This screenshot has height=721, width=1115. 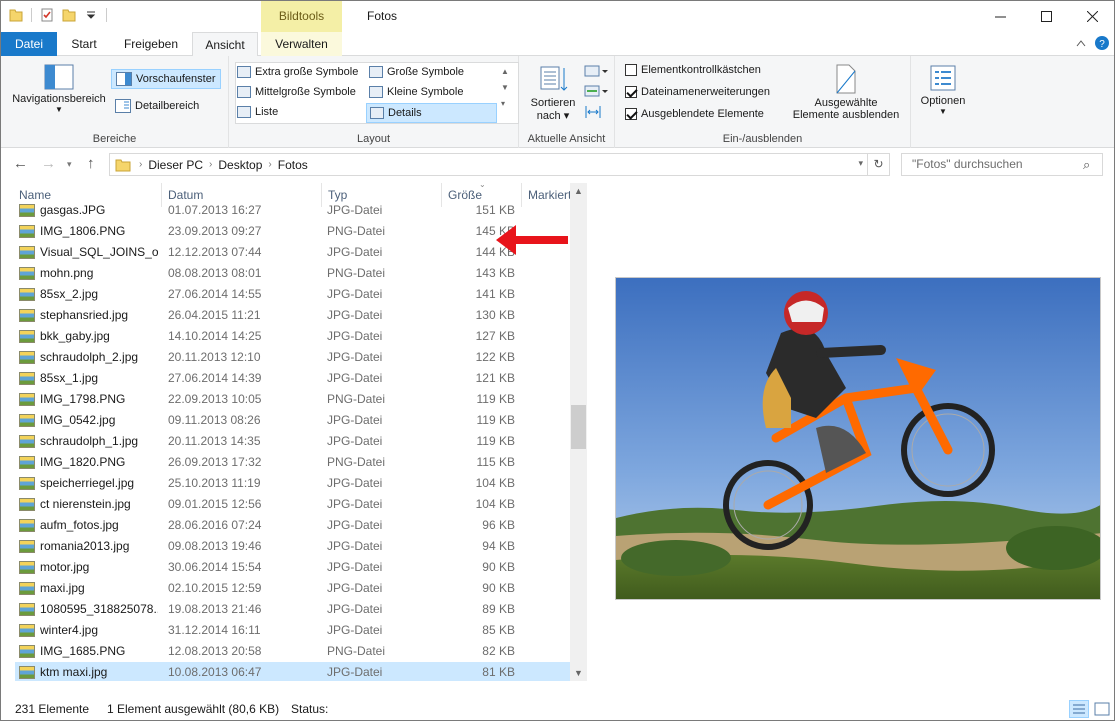 I want to click on view-small-icons: Kleine Symbole, so click(x=416, y=92).